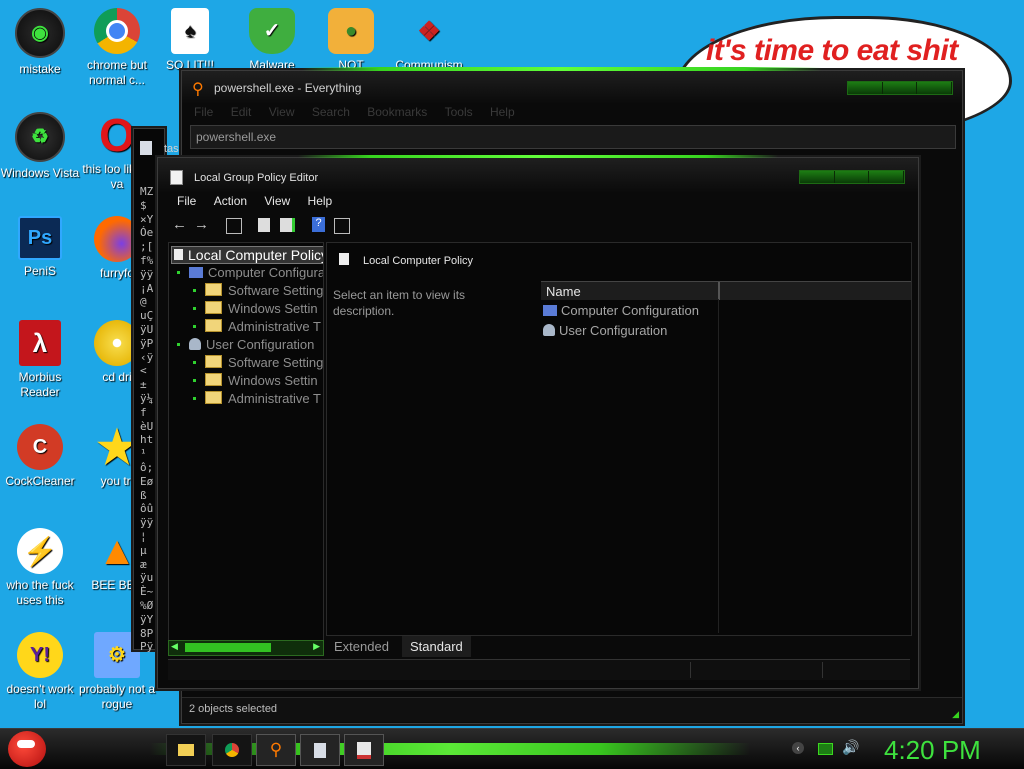 The image size is (1024, 769). Describe the element at coordinates (40, 146) in the screenshot. I see `desktop-icon-windows-vista: ♻ Windows Vista` at that location.